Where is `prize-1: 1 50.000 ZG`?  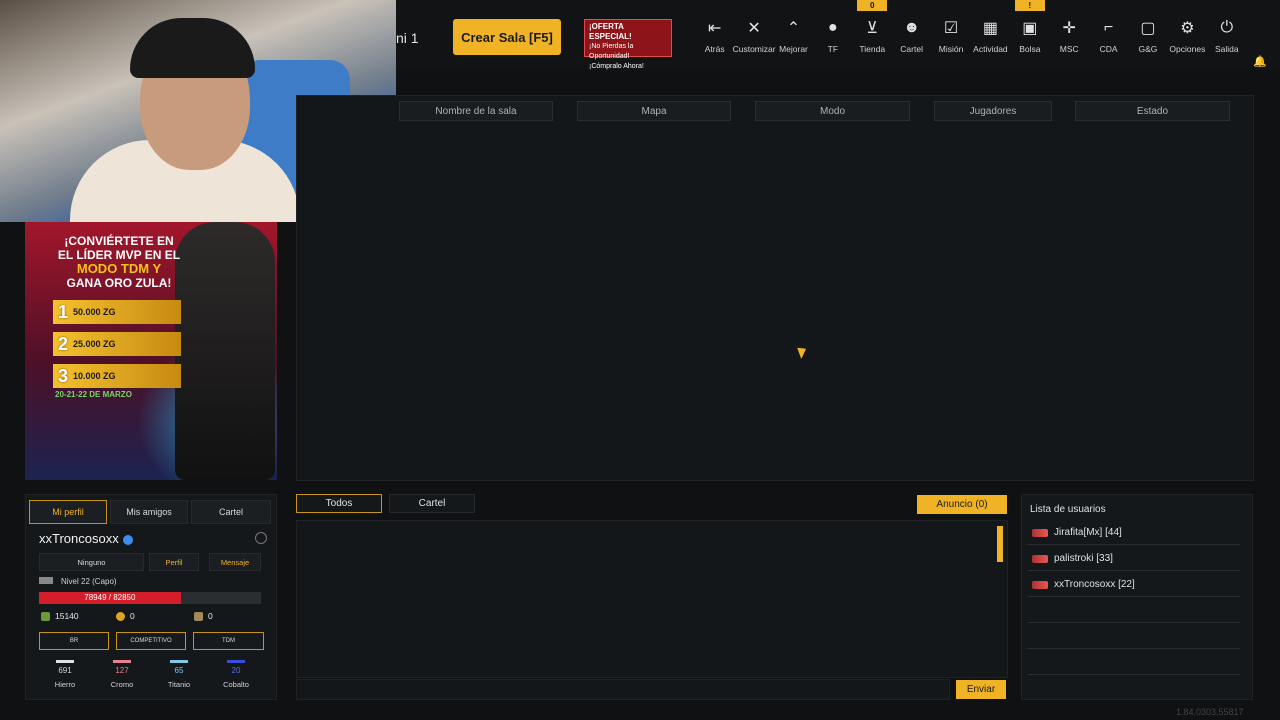 prize-1: 1 50.000 ZG is located at coordinates (117, 312).